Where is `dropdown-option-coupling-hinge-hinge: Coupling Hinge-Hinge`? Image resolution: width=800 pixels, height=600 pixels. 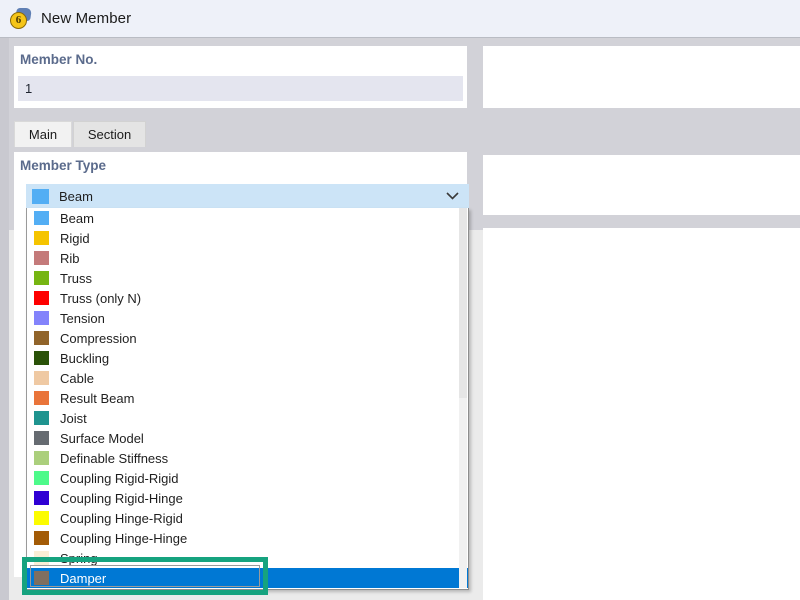 dropdown-option-coupling-hinge-hinge: Coupling Hinge-Hinge is located at coordinates (244, 538).